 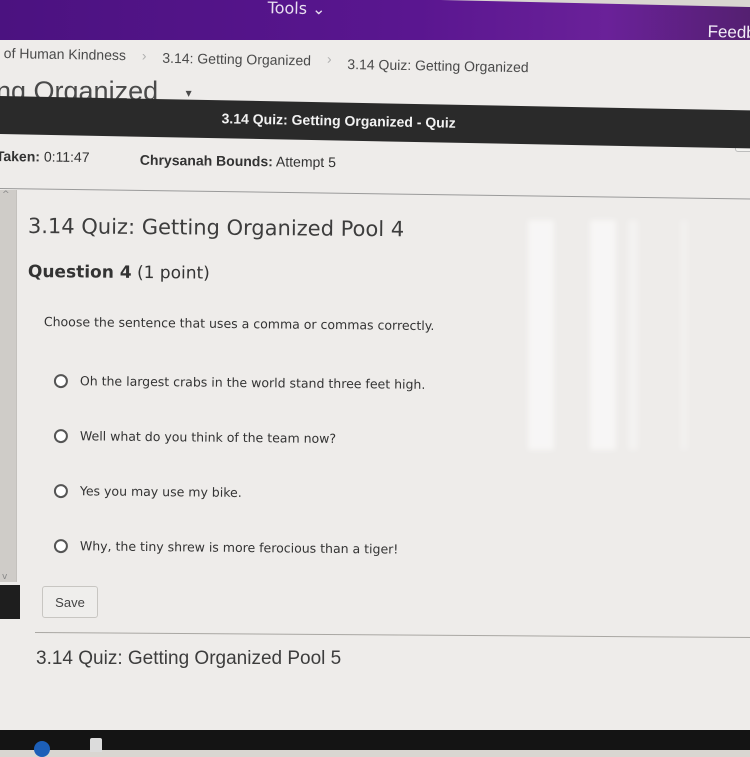 I want to click on taskbar, so click(x=375, y=743).